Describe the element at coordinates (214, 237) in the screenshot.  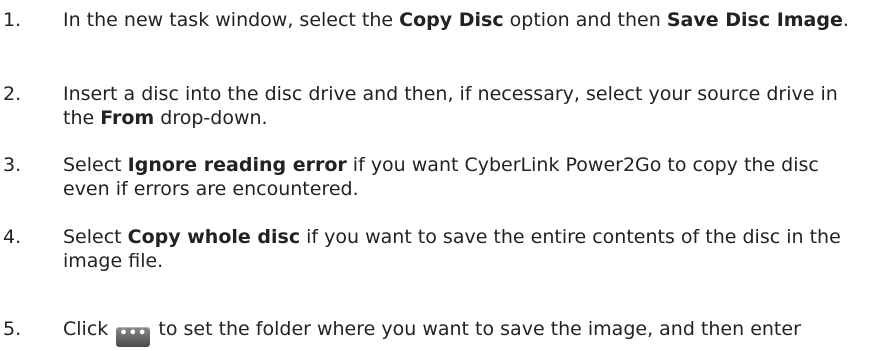
I see `ui-term-copy-whole-disc: Copy whole disc` at that location.